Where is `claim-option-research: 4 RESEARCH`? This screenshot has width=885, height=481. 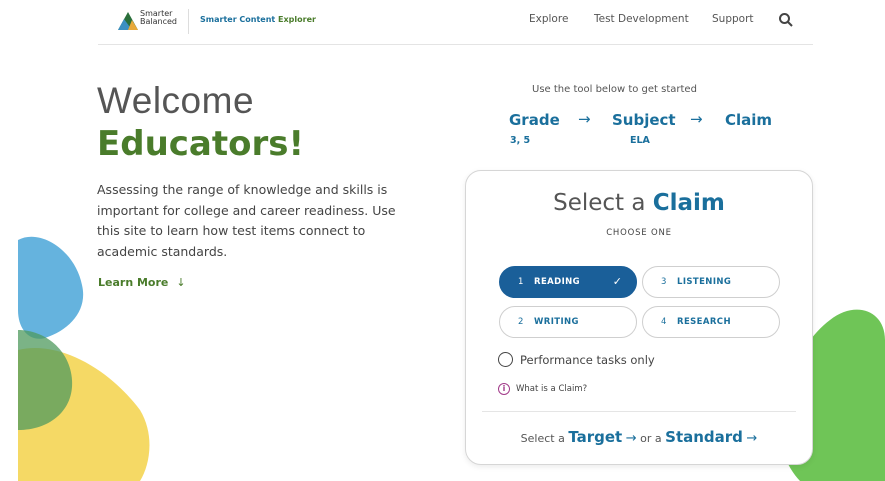
claim-option-research: 4 RESEARCH is located at coordinates (711, 322).